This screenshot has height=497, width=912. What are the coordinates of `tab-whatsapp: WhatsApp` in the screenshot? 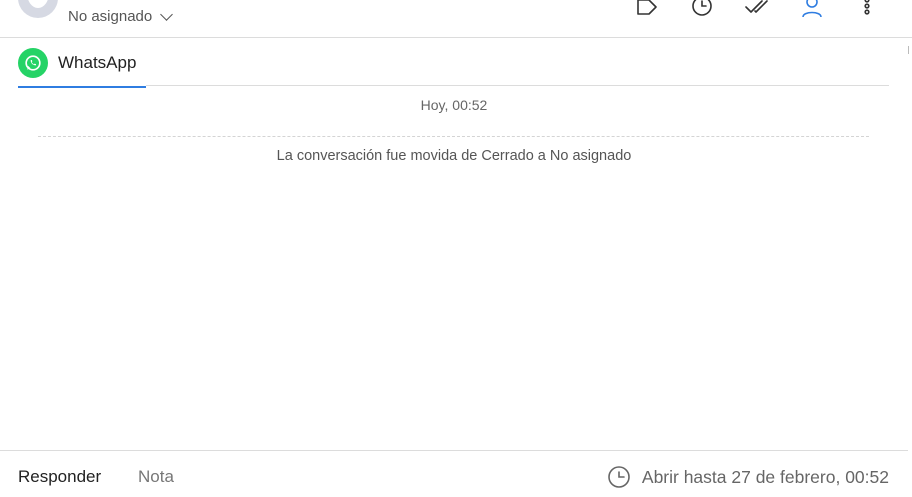 It's located at (82, 68).